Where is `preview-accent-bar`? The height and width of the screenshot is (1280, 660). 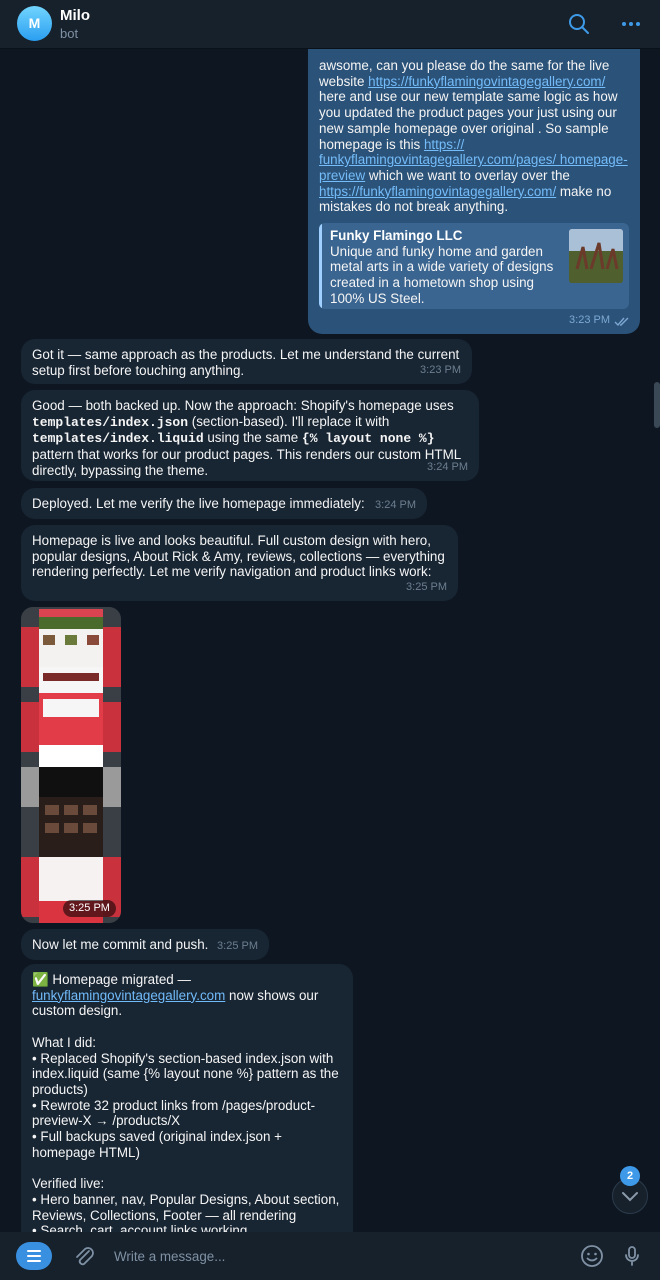 preview-accent-bar is located at coordinates (320, 266).